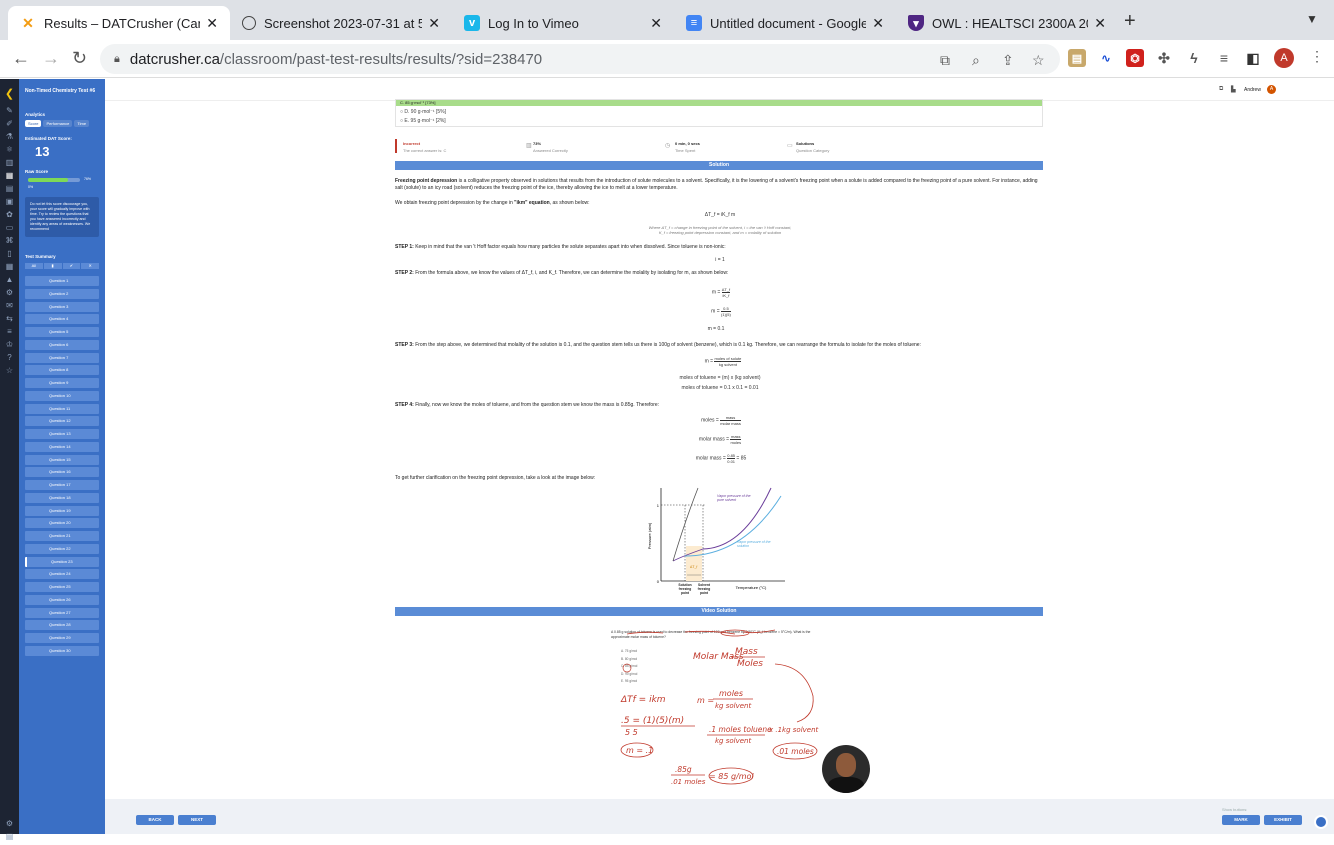  What do you see at coordinates (9, 255) in the screenshot?
I see `rail-bookmark-icon: ▯` at bounding box center [9, 255].